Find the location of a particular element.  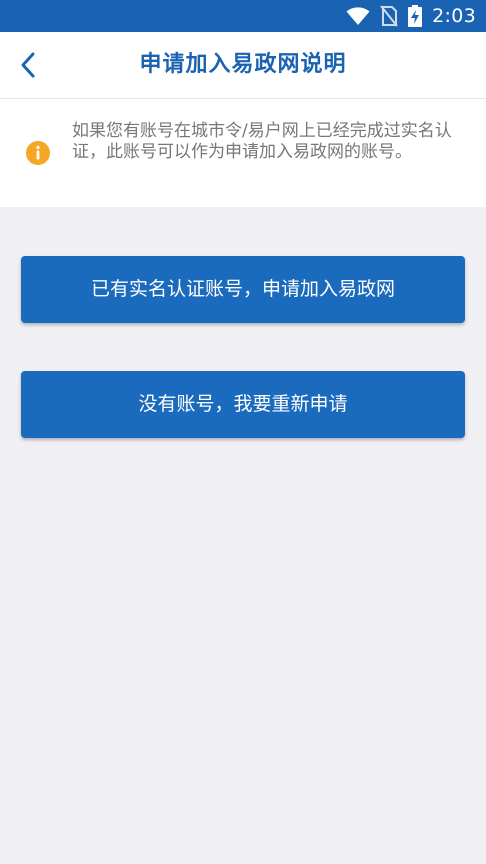

apply-with-existing-account-button: 已有实名认证账号，申请加入易政网 is located at coordinates (243, 289).